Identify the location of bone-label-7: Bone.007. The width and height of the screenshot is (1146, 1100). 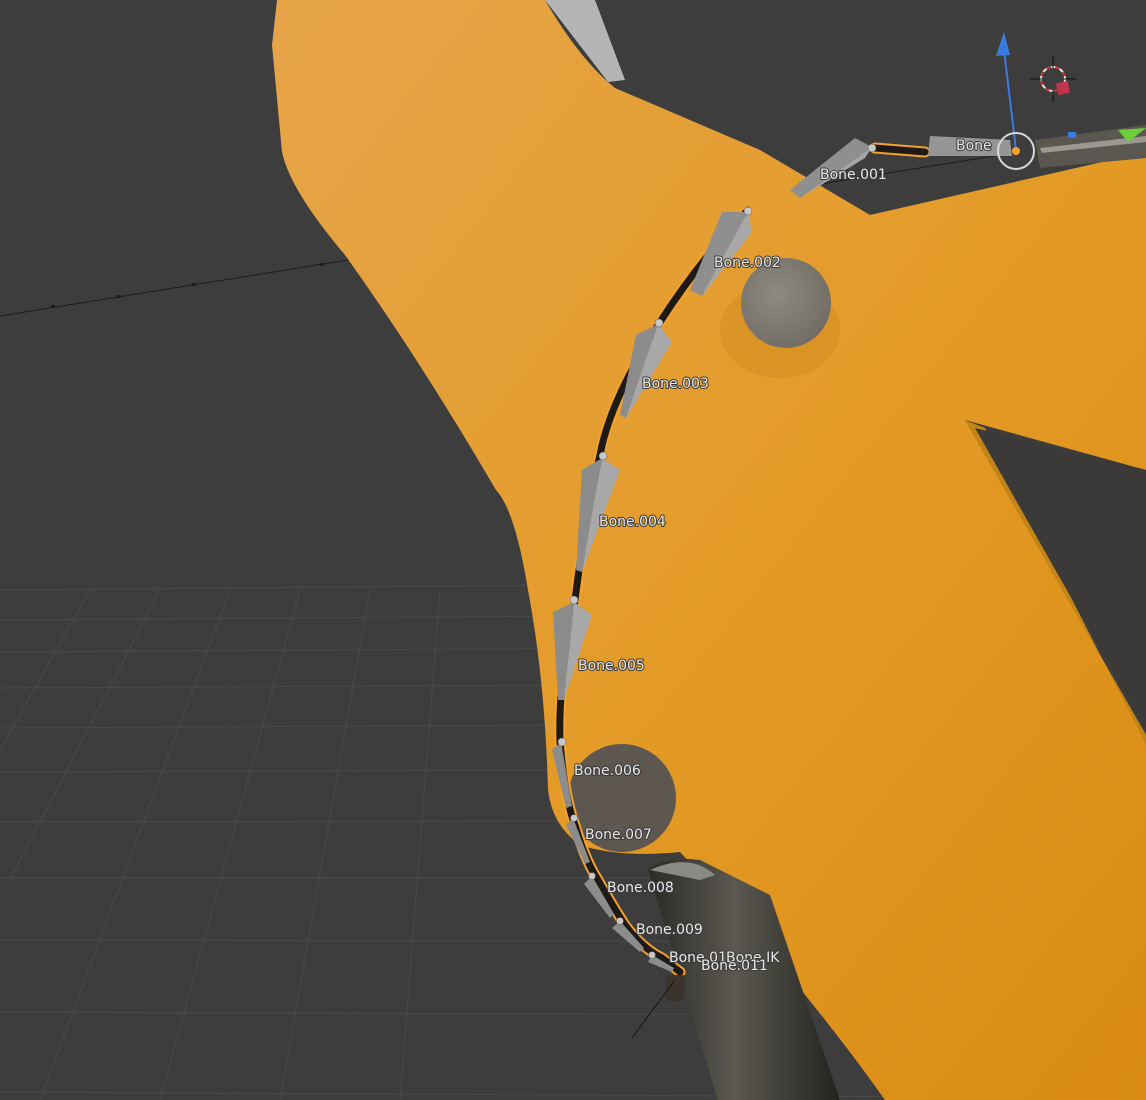
(618, 835).